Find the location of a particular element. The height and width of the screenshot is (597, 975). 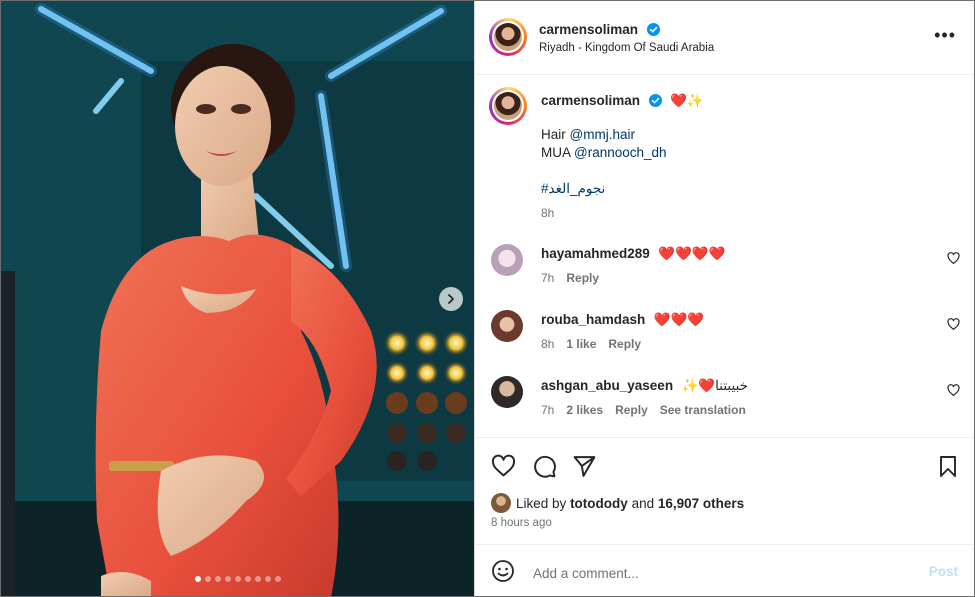

author-avatar is located at coordinates (508, 37).